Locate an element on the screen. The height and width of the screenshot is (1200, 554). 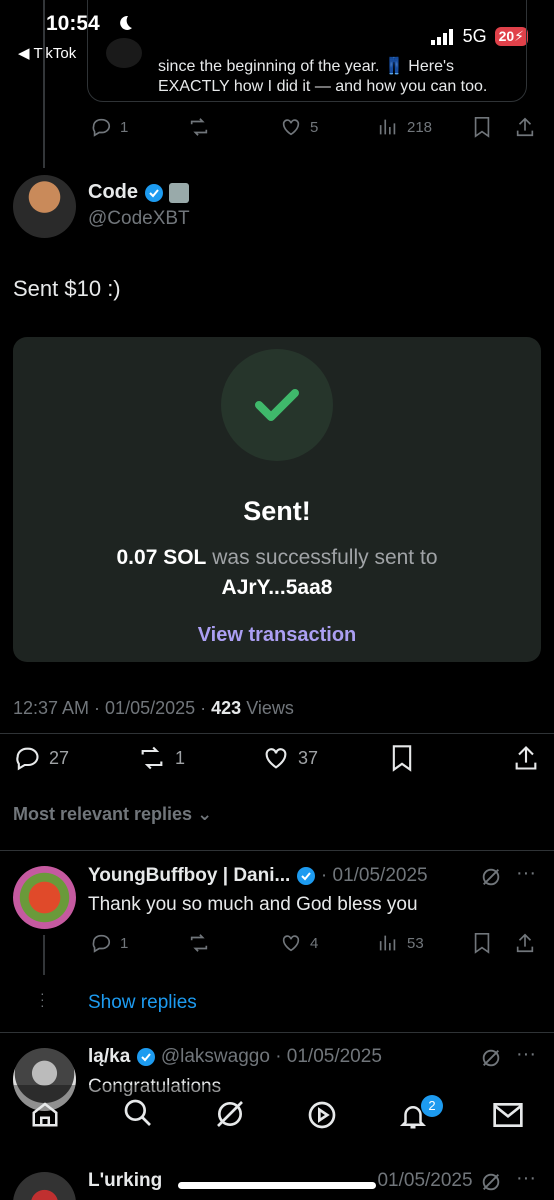
affiliate-badge-icon is located at coordinates (179, 192).